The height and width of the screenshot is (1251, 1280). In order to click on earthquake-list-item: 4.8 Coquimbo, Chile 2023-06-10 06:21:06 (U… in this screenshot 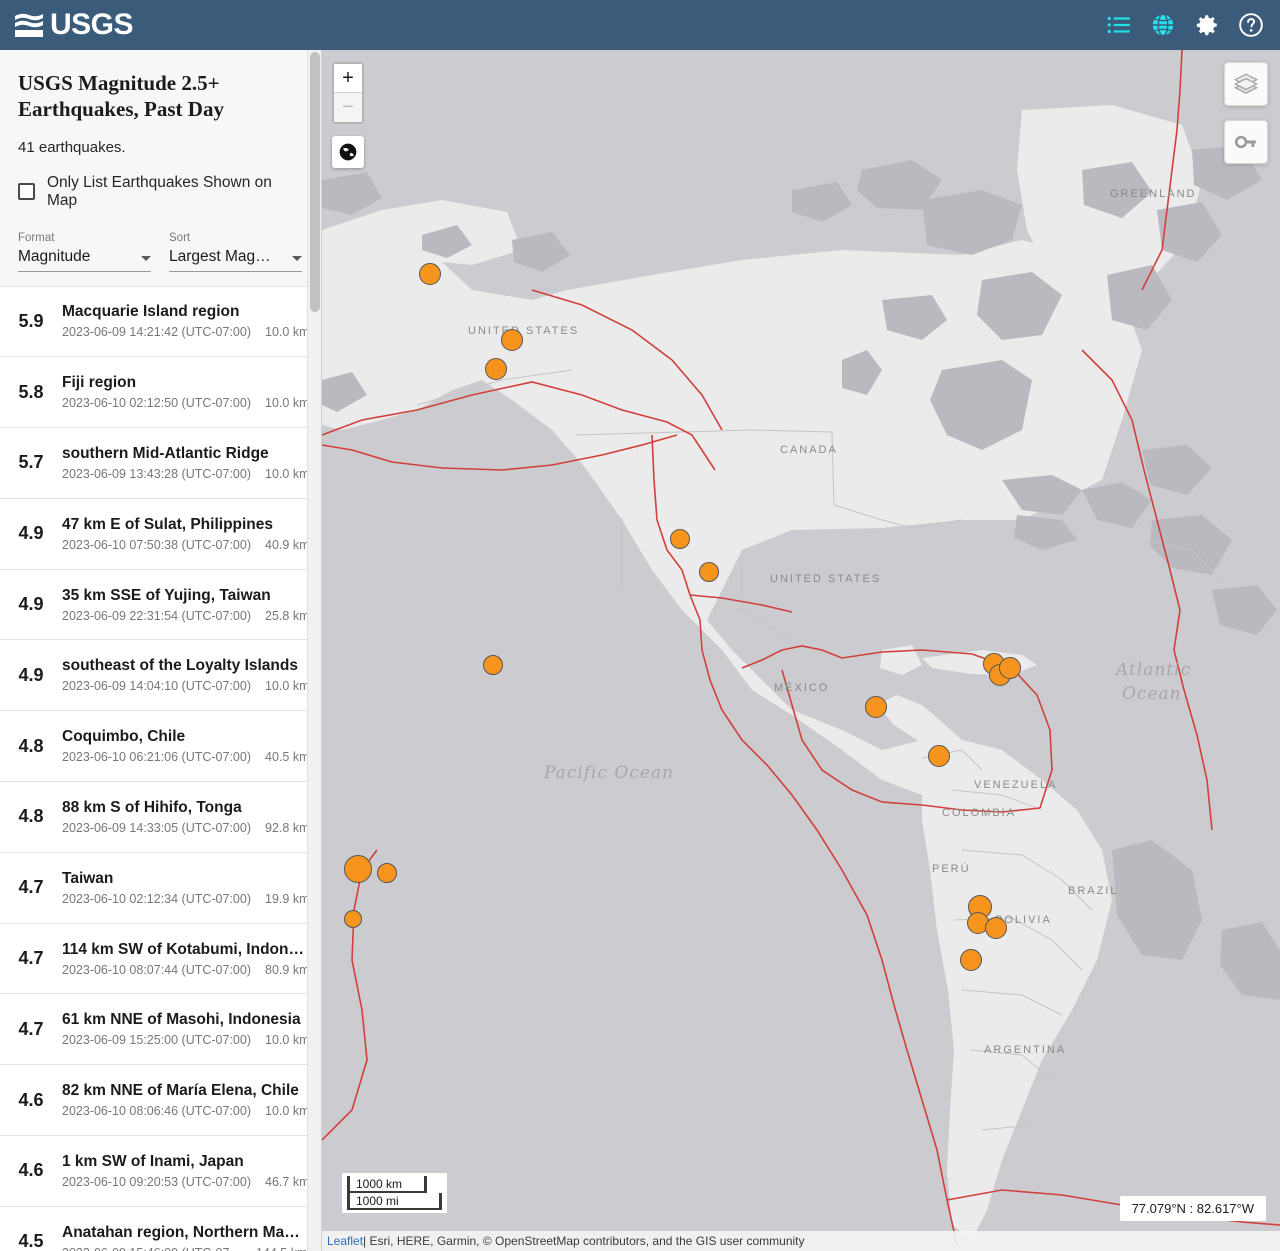, I will do `click(160, 747)`.